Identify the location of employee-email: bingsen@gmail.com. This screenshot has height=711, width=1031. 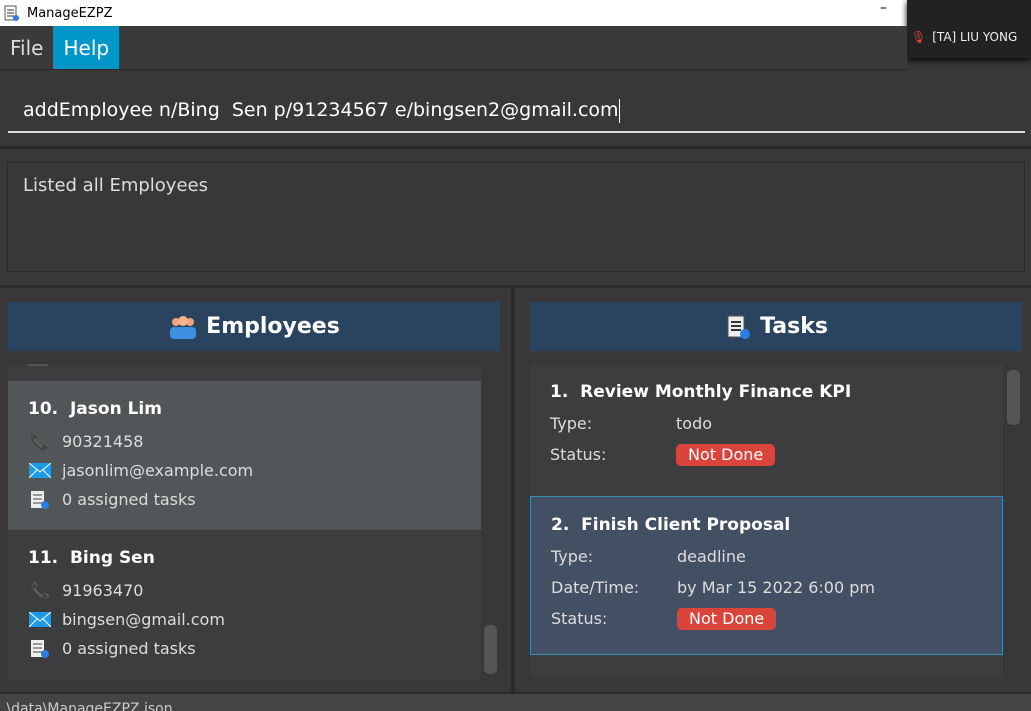
(143, 619).